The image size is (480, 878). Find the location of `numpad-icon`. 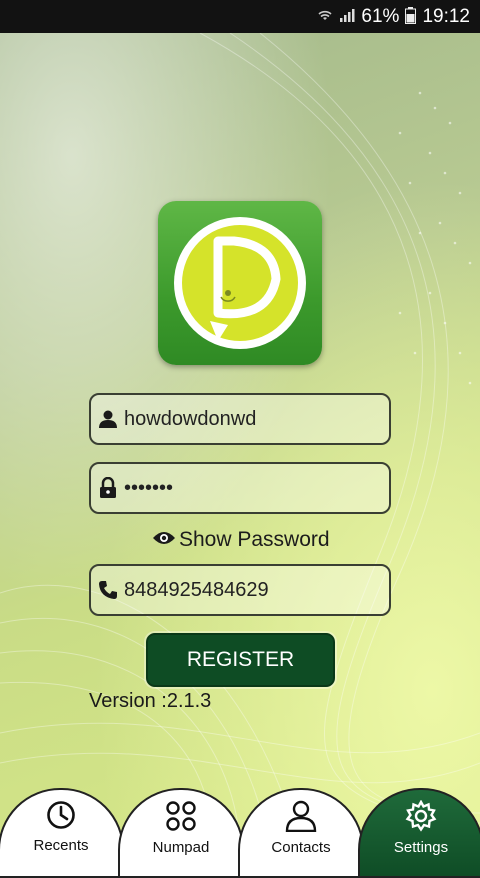

numpad-icon is located at coordinates (181, 818).